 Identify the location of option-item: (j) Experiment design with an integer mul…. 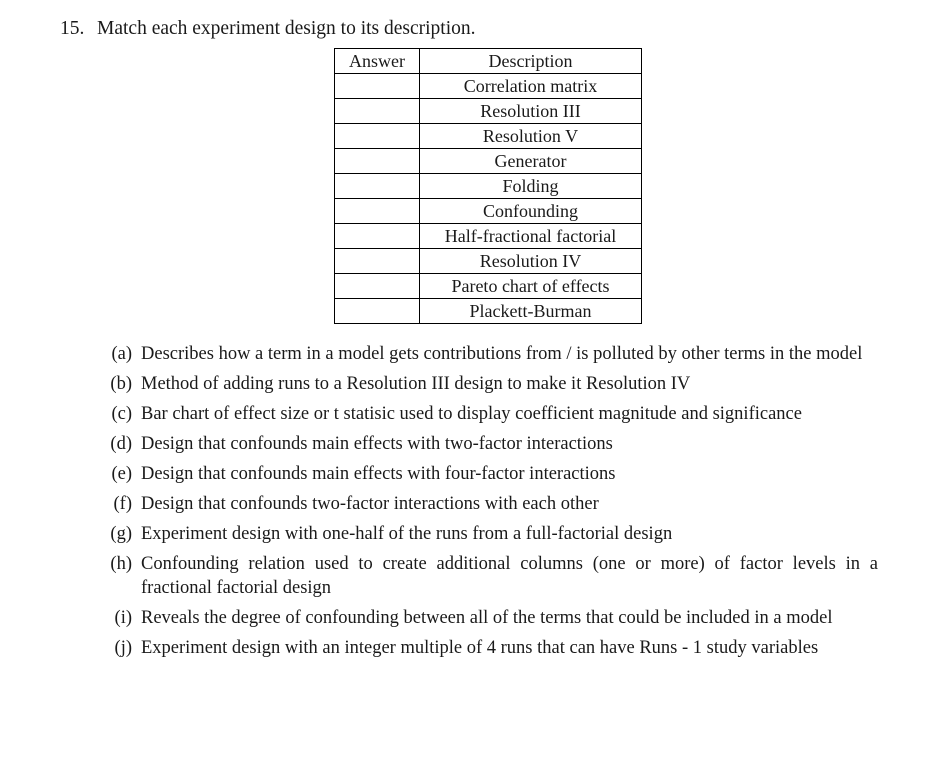
(490, 648).